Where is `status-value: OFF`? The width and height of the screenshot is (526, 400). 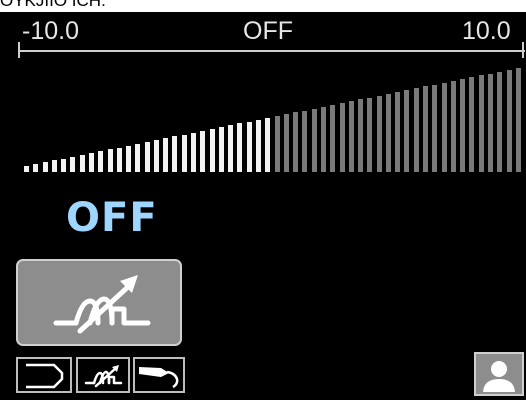
status-value: OFF is located at coordinates (112, 218).